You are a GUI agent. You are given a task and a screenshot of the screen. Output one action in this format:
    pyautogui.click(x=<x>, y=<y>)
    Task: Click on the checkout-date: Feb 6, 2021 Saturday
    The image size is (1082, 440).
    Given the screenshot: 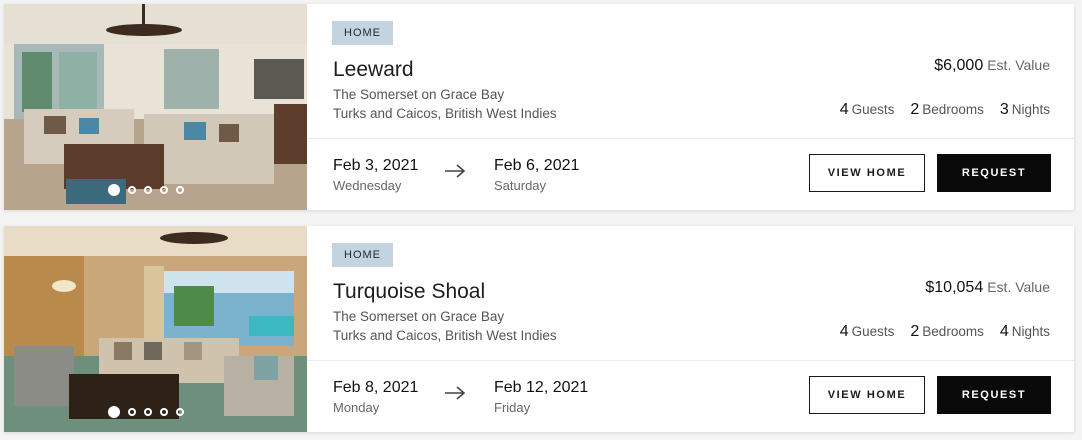 What is the action you would take?
    pyautogui.click(x=536, y=175)
    